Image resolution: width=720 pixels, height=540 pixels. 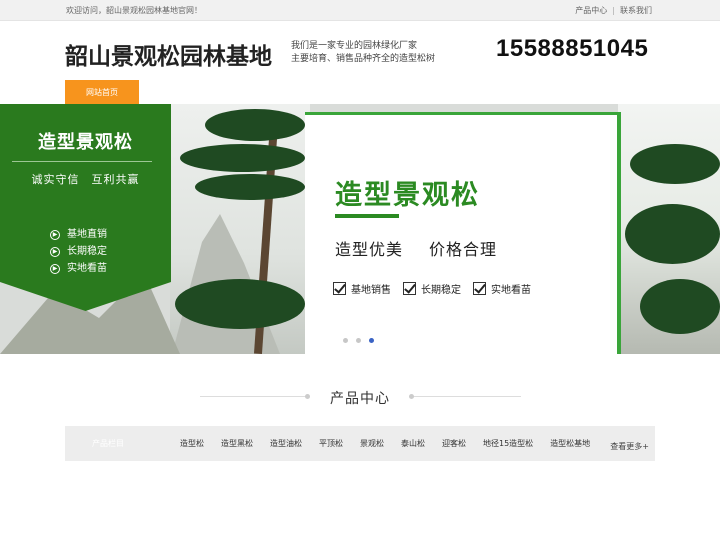 I want to click on panel-title: 造型景观松, so click(x=85, y=142).